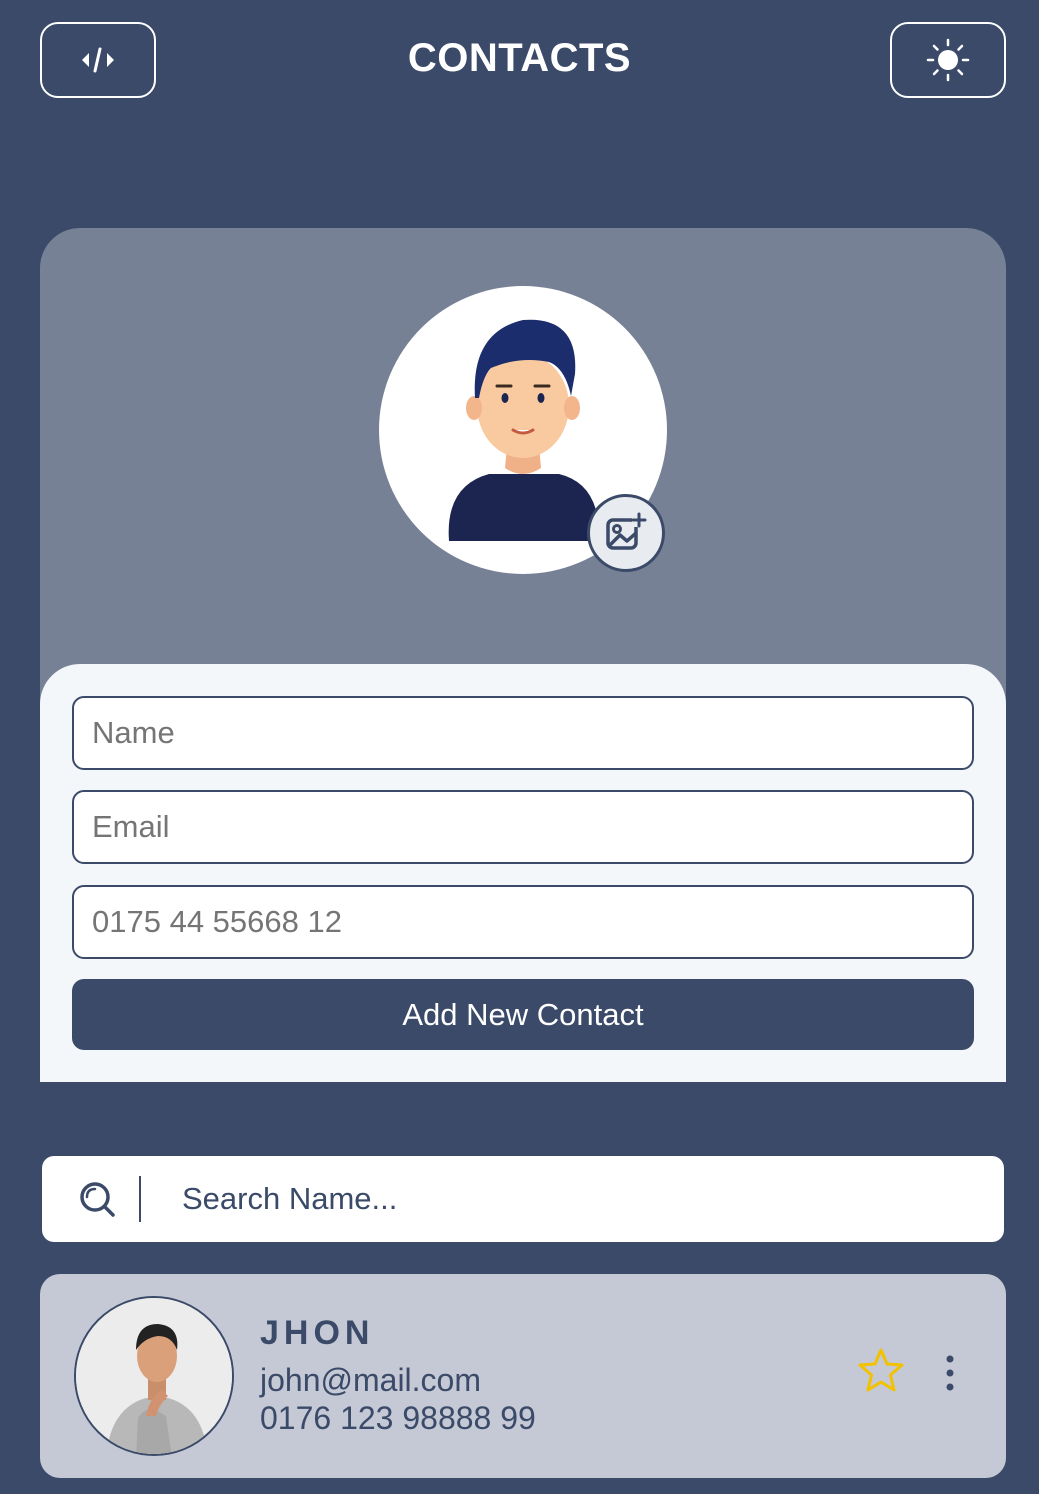 The width and height of the screenshot is (1039, 1494). I want to click on sun-icon, so click(948, 60).